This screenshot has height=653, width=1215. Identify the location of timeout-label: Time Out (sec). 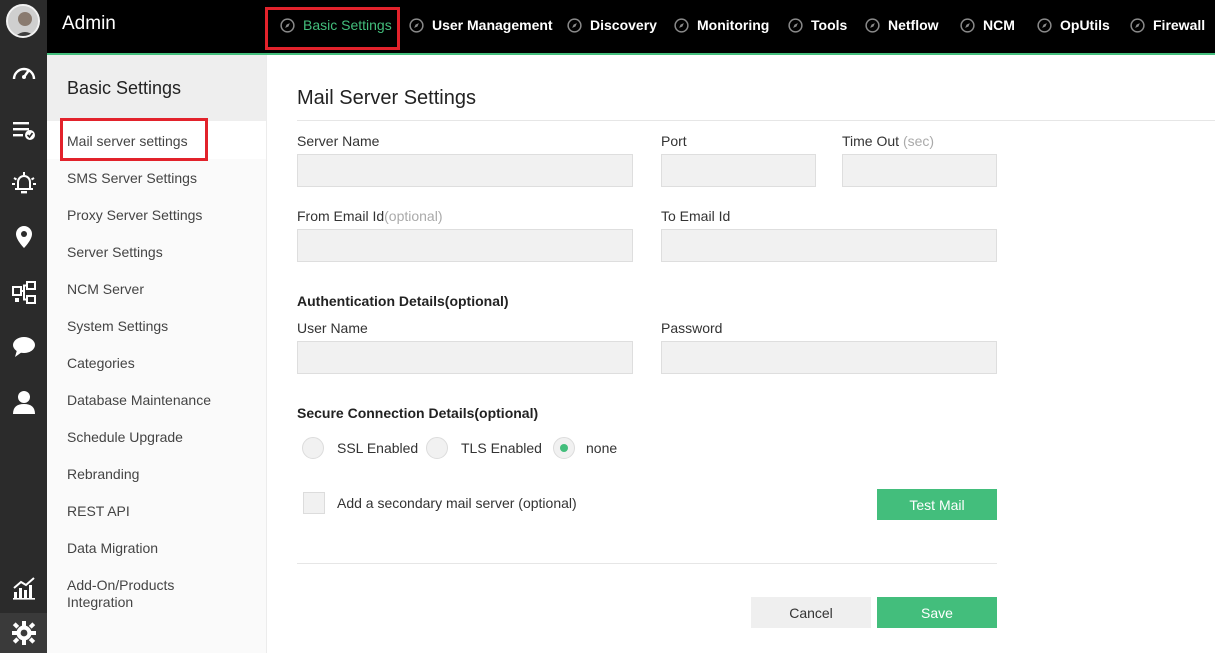
(888, 141).